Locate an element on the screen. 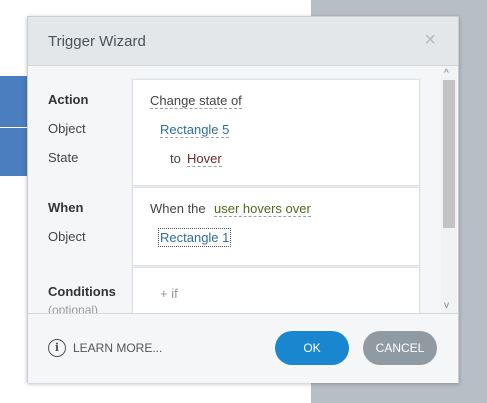  scrollbar: ^ v is located at coordinates (449, 189).